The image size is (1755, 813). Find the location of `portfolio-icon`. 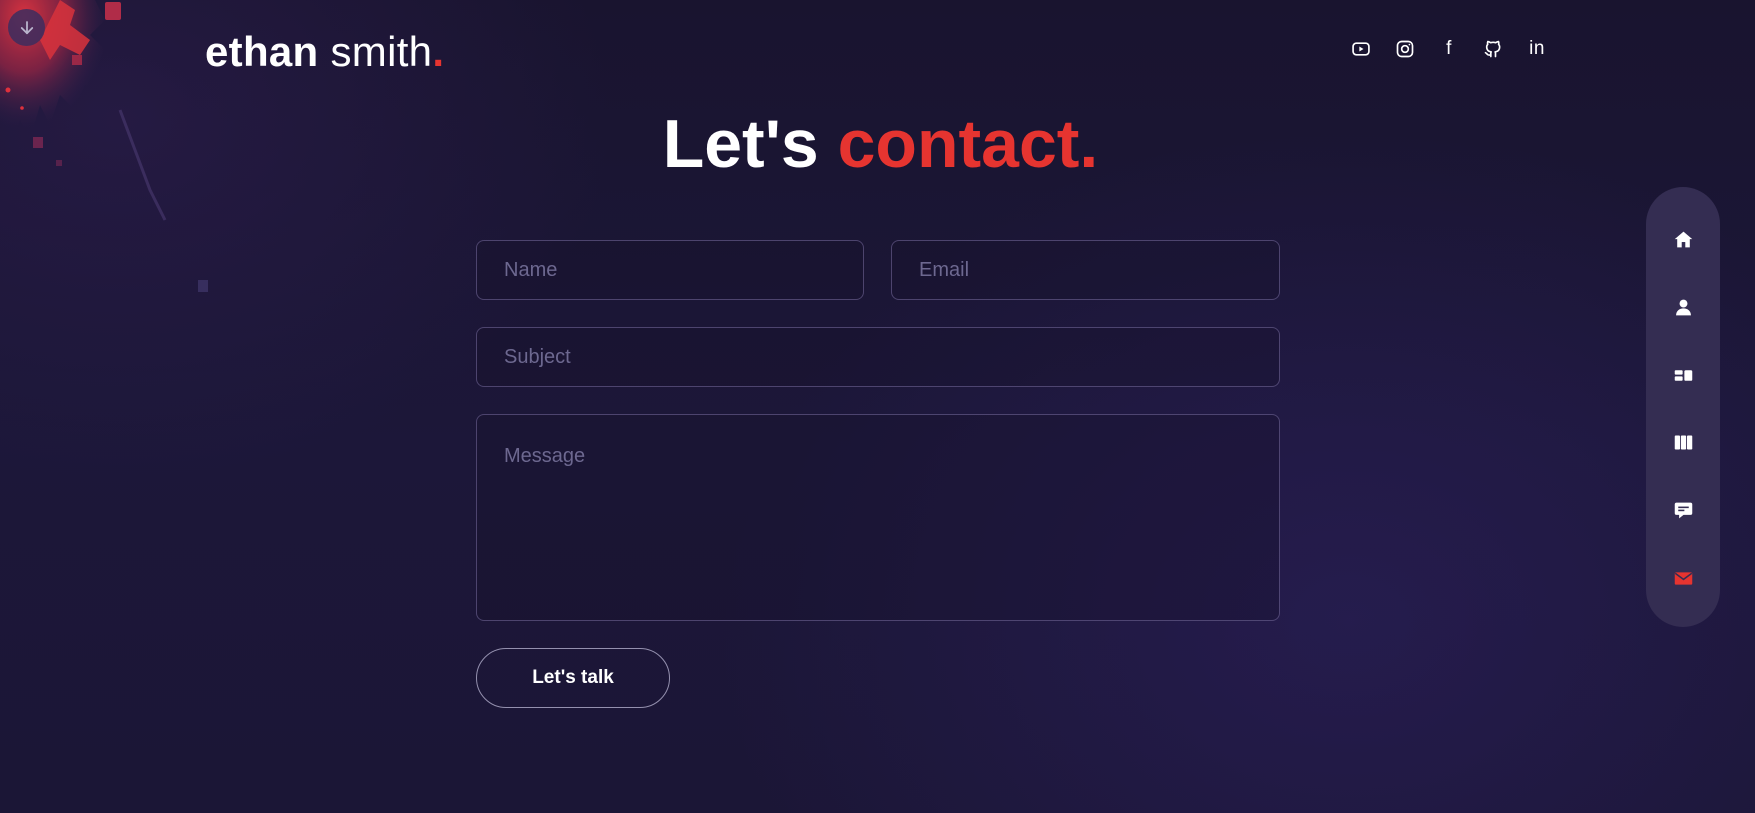

portfolio-icon is located at coordinates (1683, 442).